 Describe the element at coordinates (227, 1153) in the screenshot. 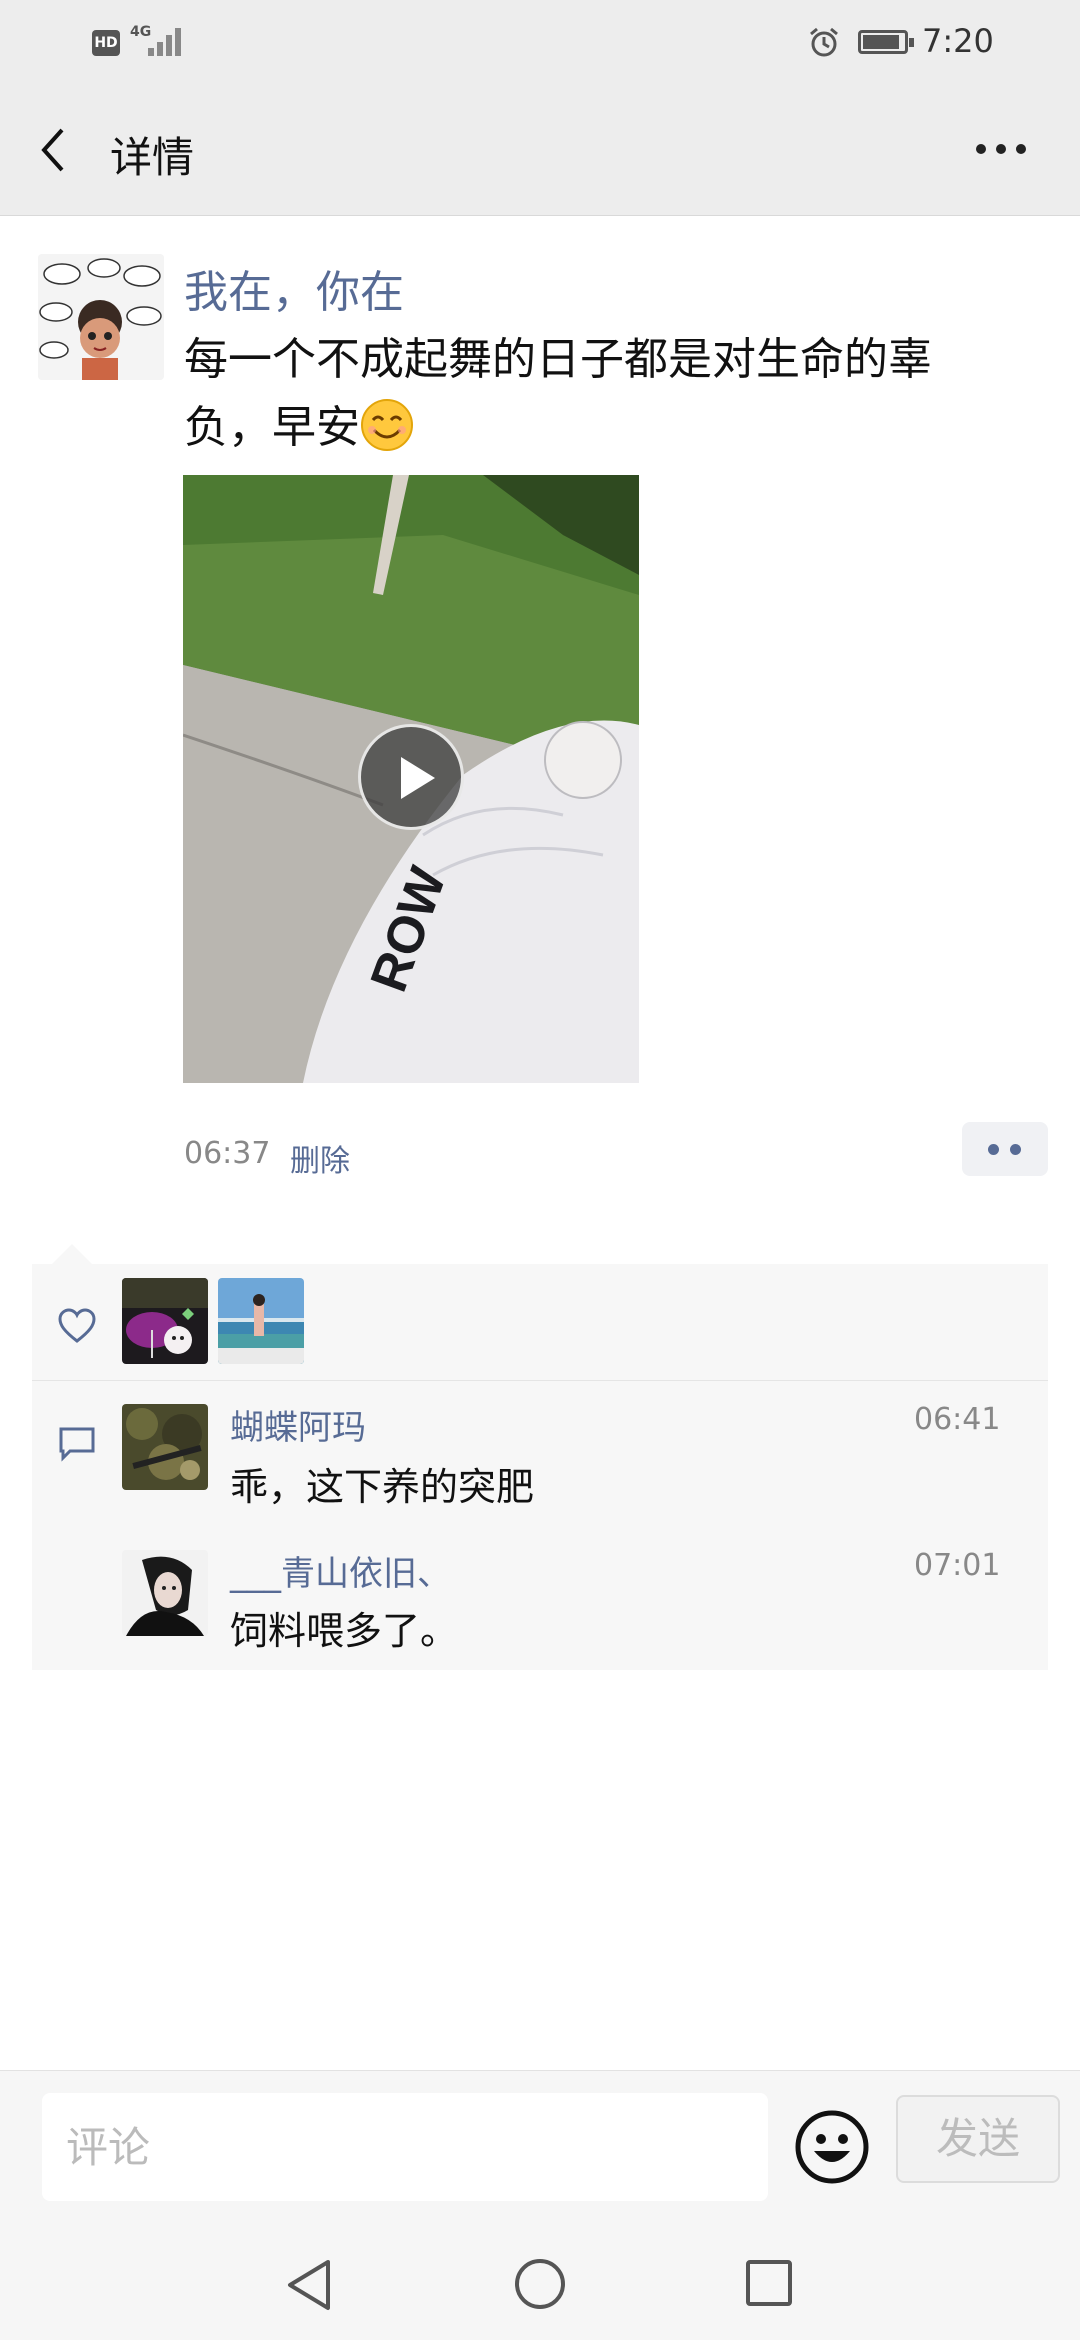

I see `post-timestamp: 06:37` at that location.